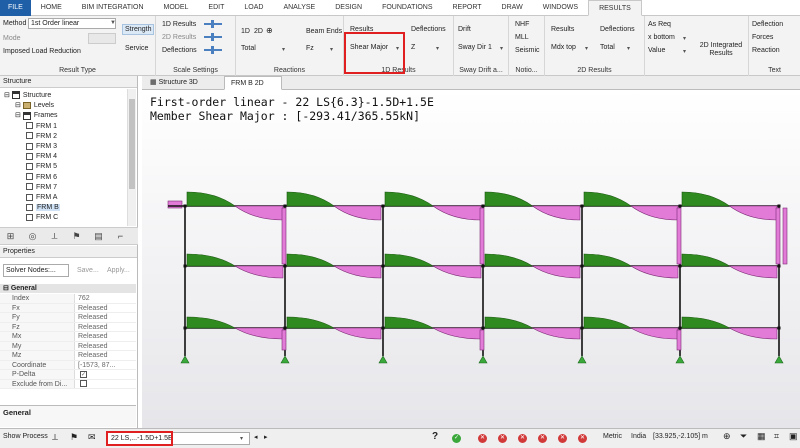 This screenshot has width=800, height=448. I want to click on tab-foundations: FOUNDATIONS, so click(407, 8).